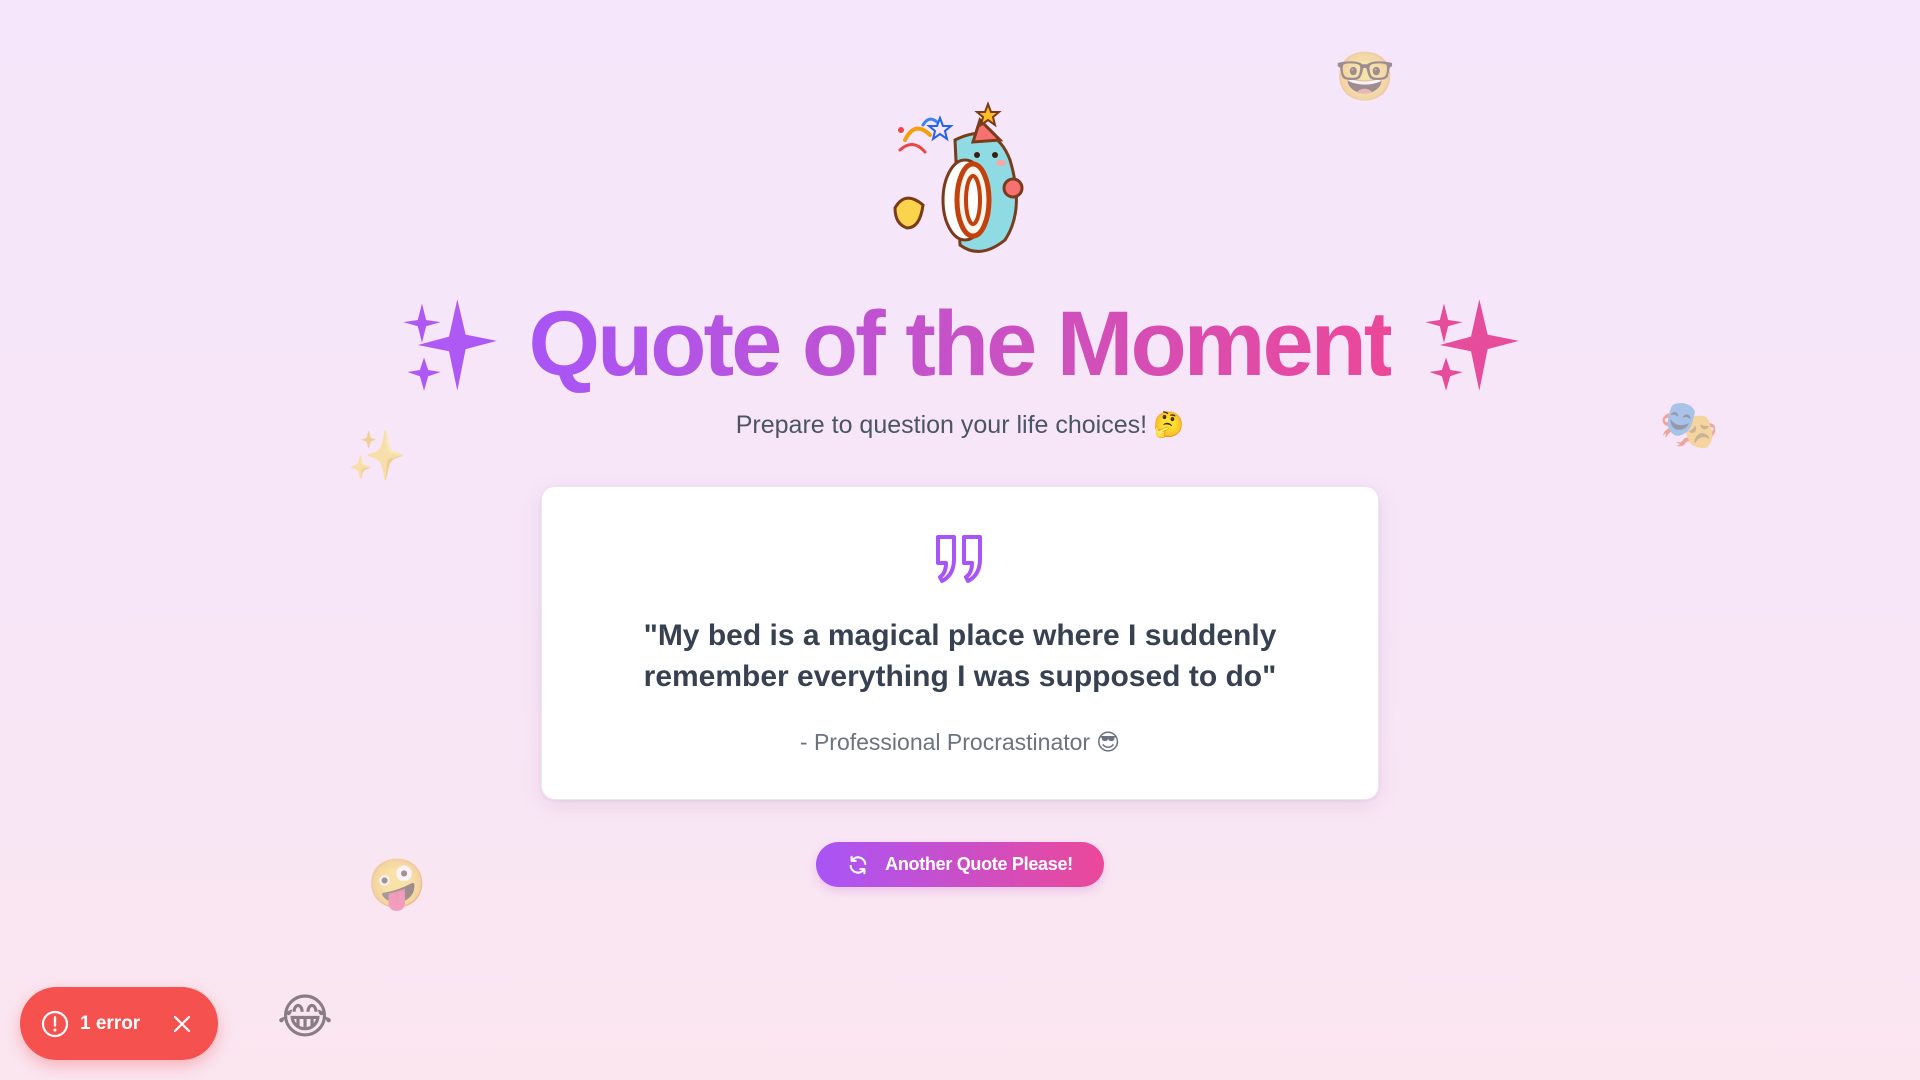 This screenshot has width=1920, height=1080. What do you see at coordinates (397, 884) in the screenshot?
I see `zany-face-emoji: 🤪` at bounding box center [397, 884].